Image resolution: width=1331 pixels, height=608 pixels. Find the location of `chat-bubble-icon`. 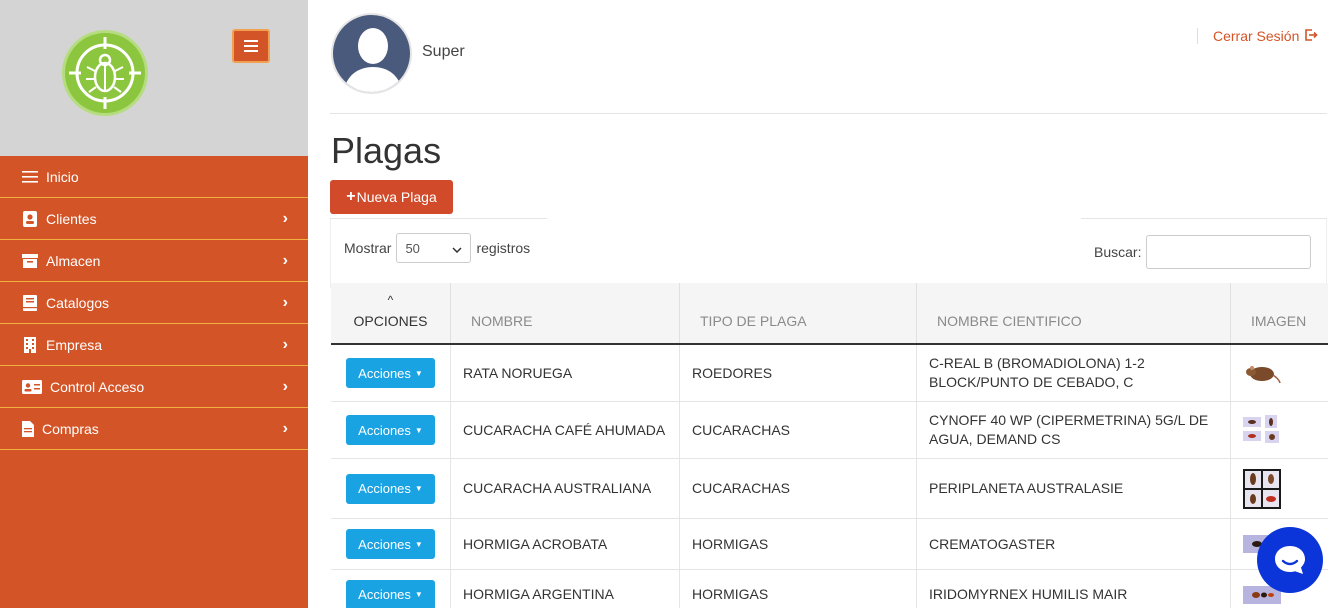

chat-bubble-icon is located at coordinates (1290, 560).